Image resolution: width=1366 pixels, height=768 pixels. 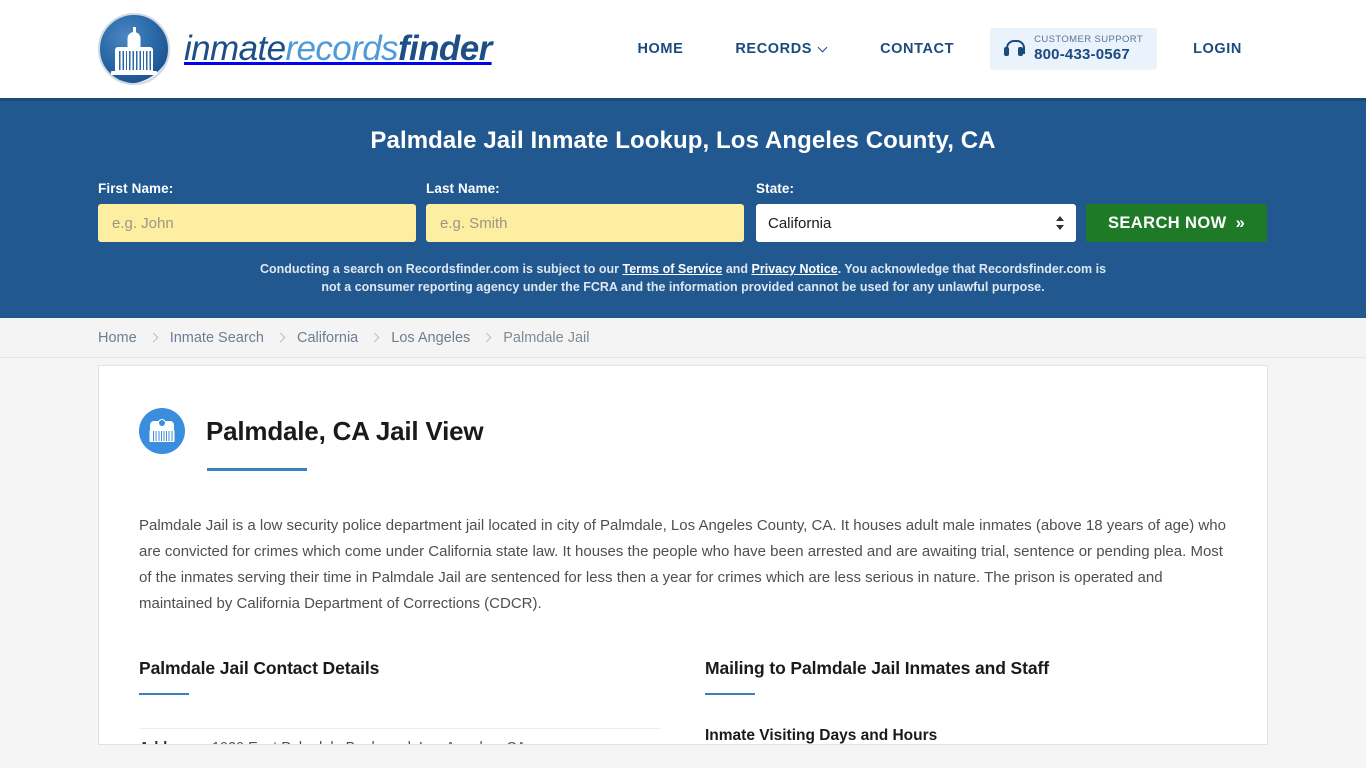 I want to click on state-label: State:, so click(x=775, y=188).